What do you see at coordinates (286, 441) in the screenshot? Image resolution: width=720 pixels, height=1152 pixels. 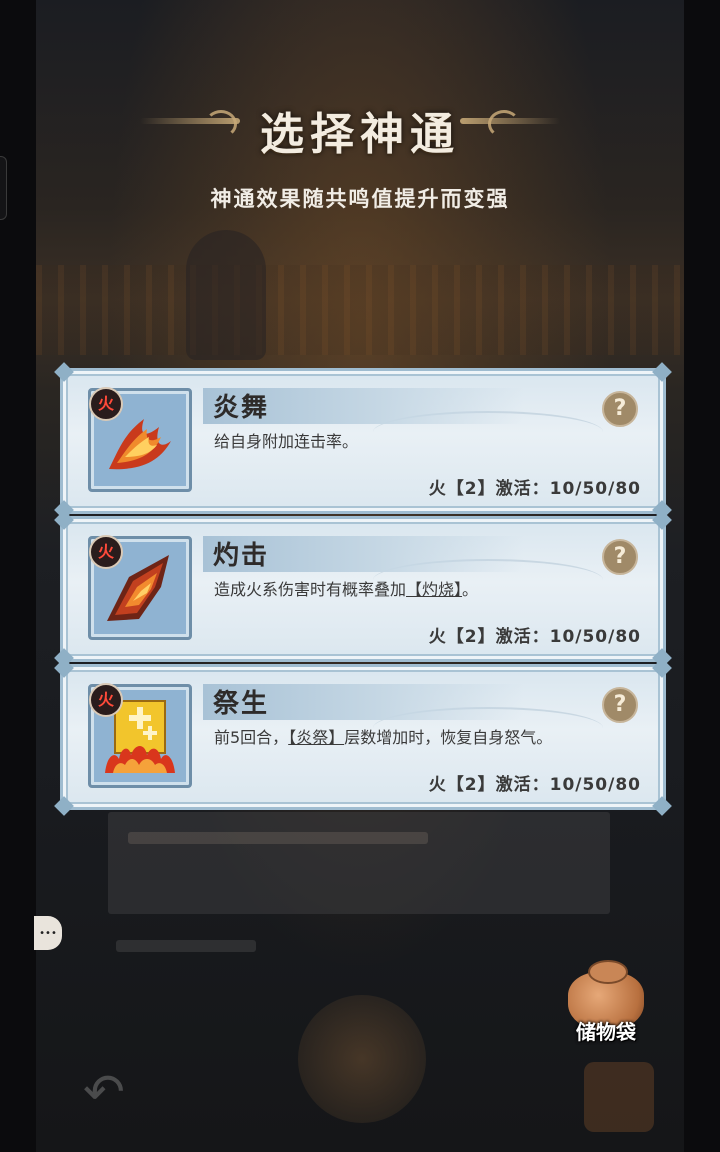 I see `desc-text: 给自身附加连击率。` at bounding box center [286, 441].